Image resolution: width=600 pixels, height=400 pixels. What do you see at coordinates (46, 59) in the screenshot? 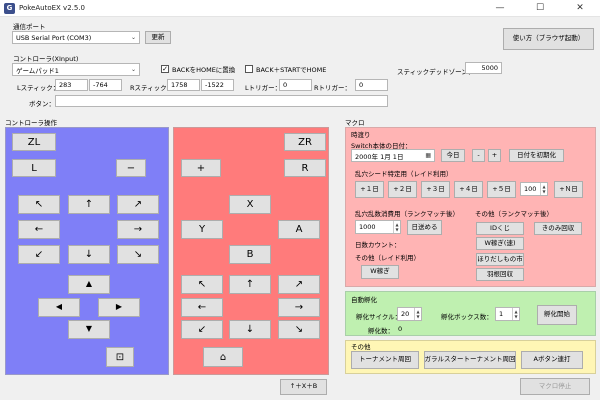
I see `controller-label: コントローラ(XInput)` at bounding box center [46, 59].